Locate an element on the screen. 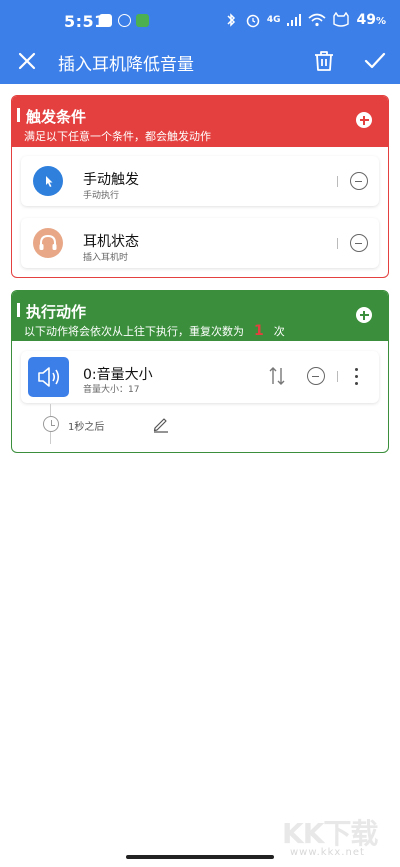  notification-shield-icon is located at coordinates (124, 20).